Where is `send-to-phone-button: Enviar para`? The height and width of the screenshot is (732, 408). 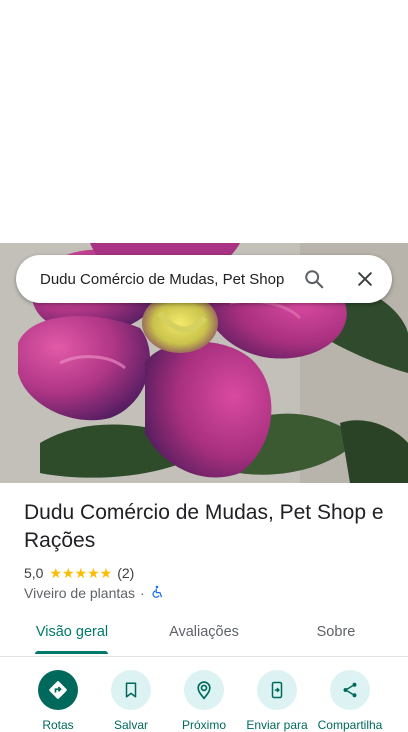 send-to-phone-button: Enviar para is located at coordinates (277, 701).